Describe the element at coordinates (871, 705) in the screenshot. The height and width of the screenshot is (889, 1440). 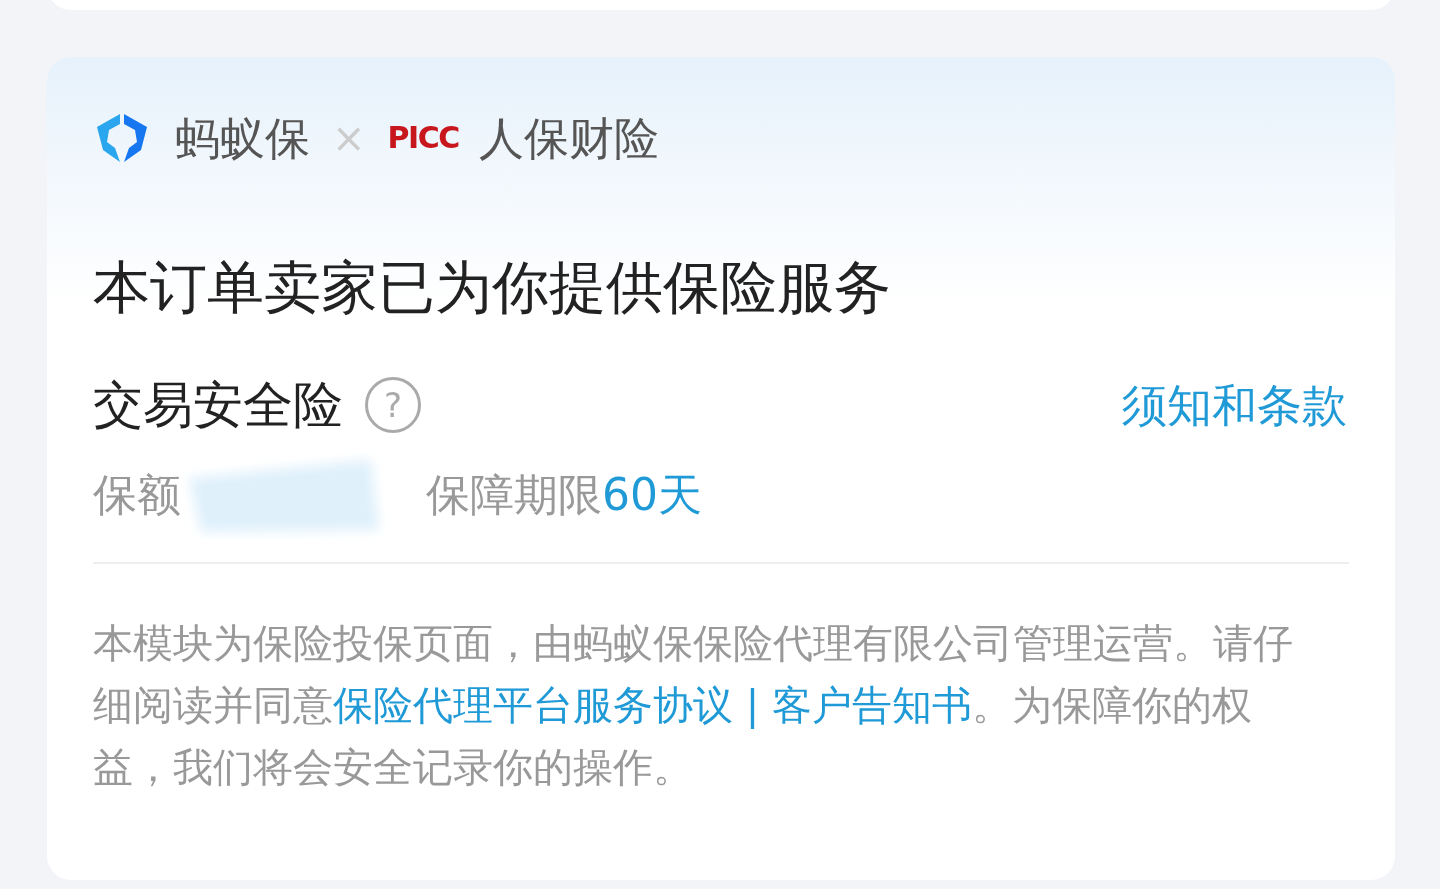
I see `agreement-link: 客户告知书` at that location.